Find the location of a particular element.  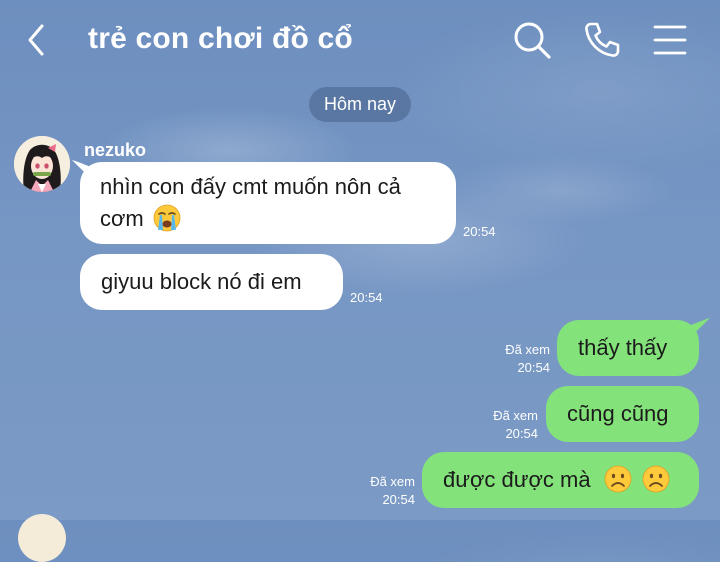

date-divider: Hôm nay is located at coordinates (360, 104).